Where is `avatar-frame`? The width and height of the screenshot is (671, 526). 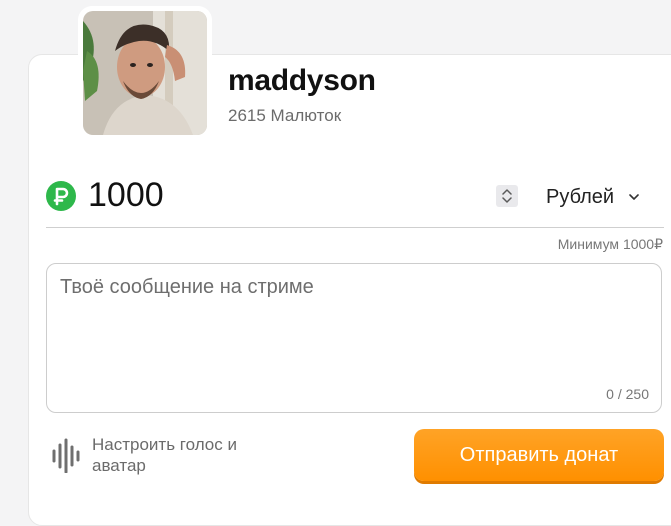 avatar-frame is located at coordinates (145, 73).